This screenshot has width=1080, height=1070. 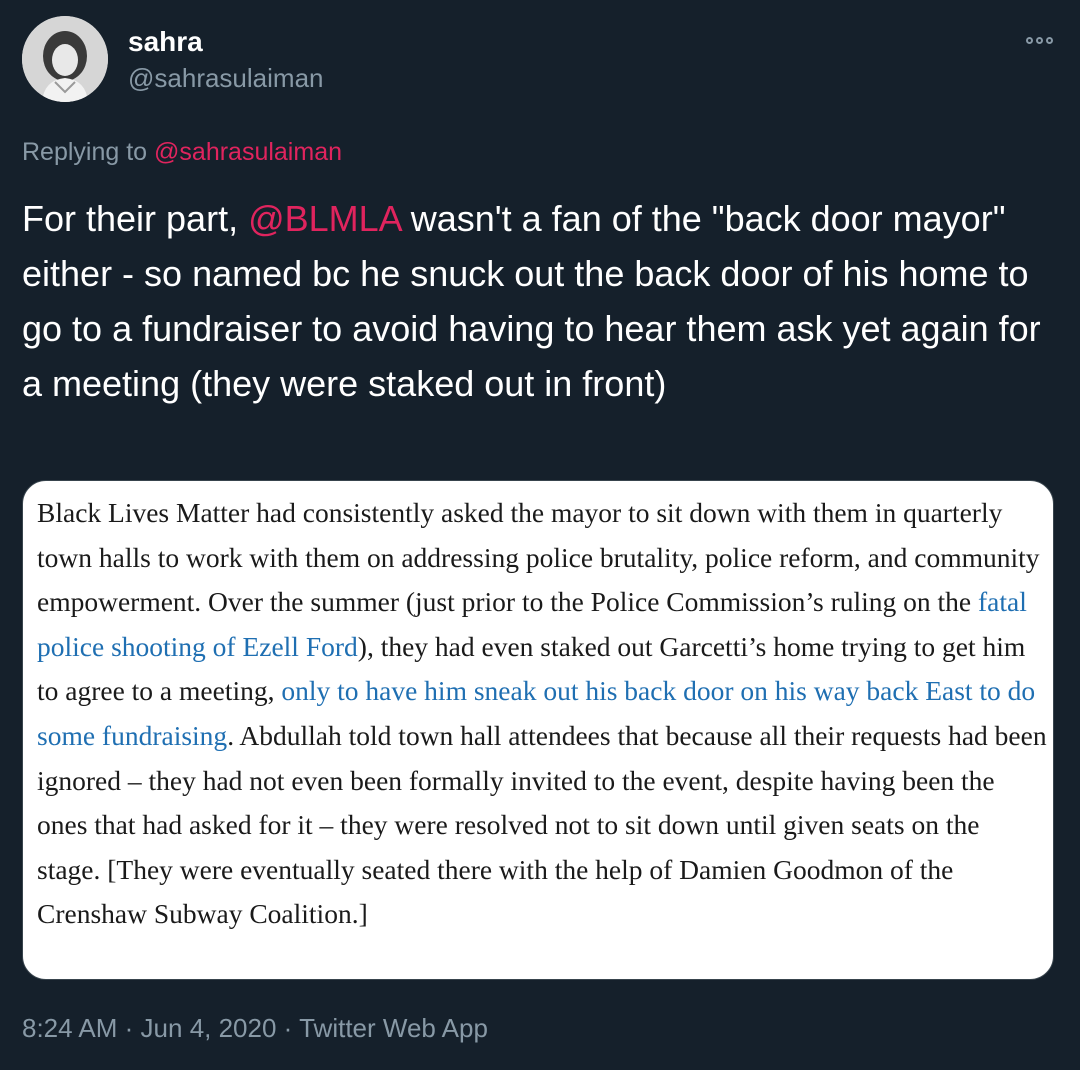 I want to click on tweet-metadata: 8:24 AM · Jun 4, 2020 · Twitter Web App, so click(x=255, y=1028).